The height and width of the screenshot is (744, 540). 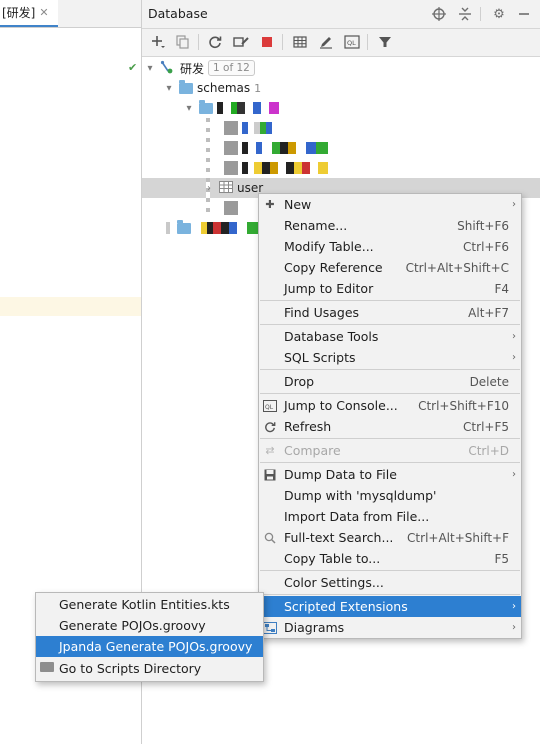 What do you see at coordinates (465, 14) in the screenshot?
I see `collapse-all-icon` at bounding box center [465, 14].